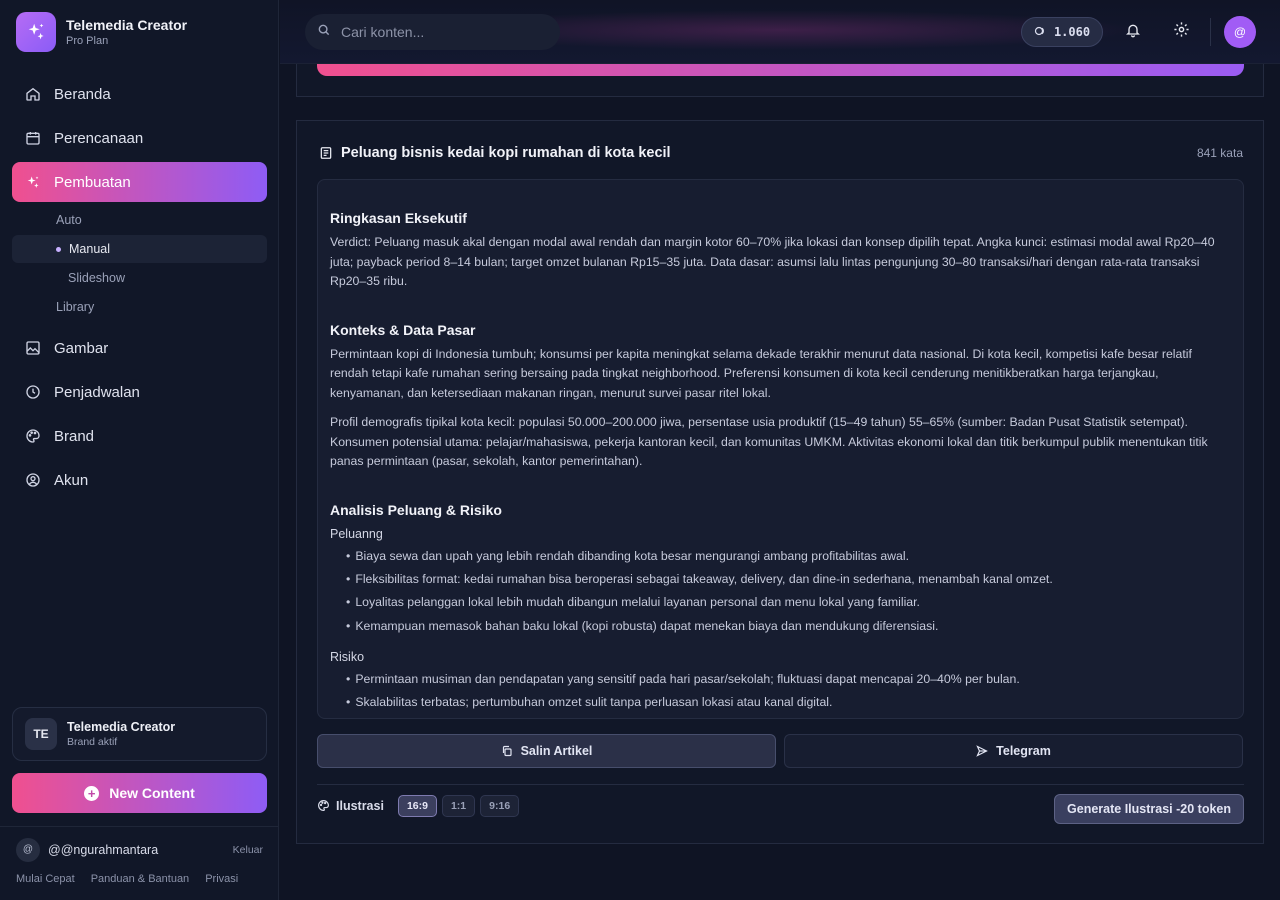 This screenshot has width=1280, height=900. I want to click on coins-icon, so click(1041, 32).